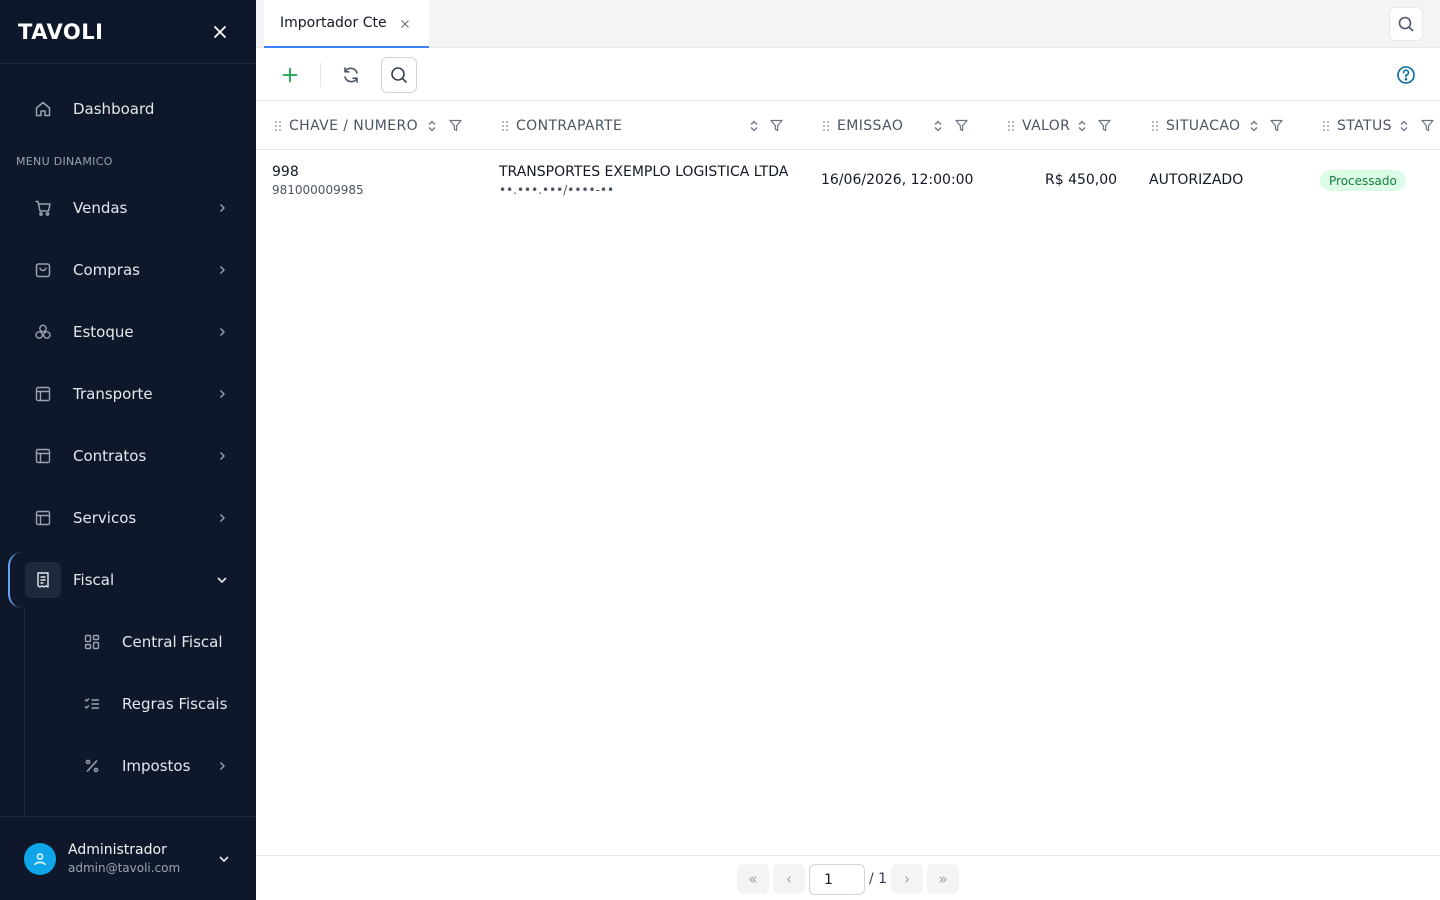  I want to click on column-header-contraparte: CONTRAPARTE, so click(646, 125).